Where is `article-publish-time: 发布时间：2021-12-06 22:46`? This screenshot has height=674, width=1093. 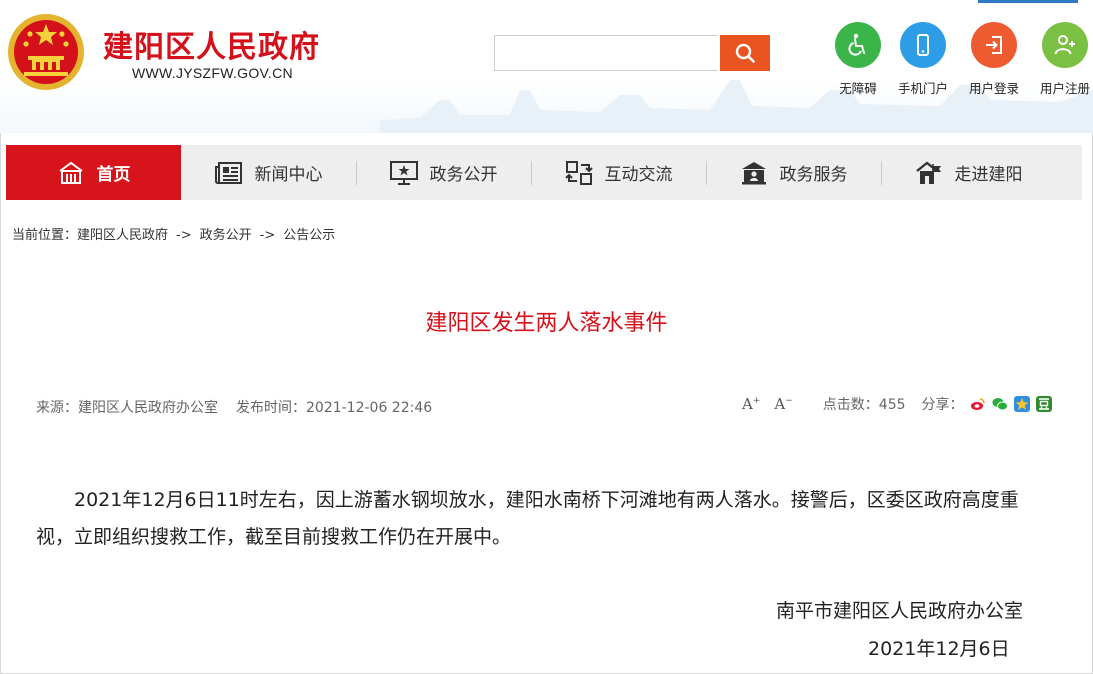
article-publish-time: 发布时间：2021-12-06 22:46 is located at coordinates (334, 408).